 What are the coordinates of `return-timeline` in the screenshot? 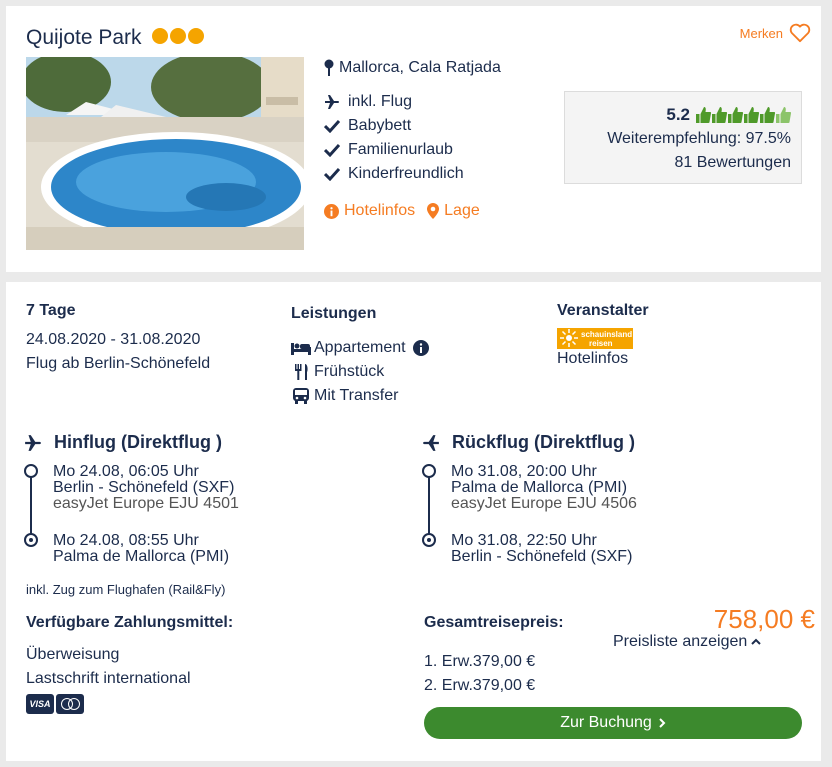 It's located at (429, 506).